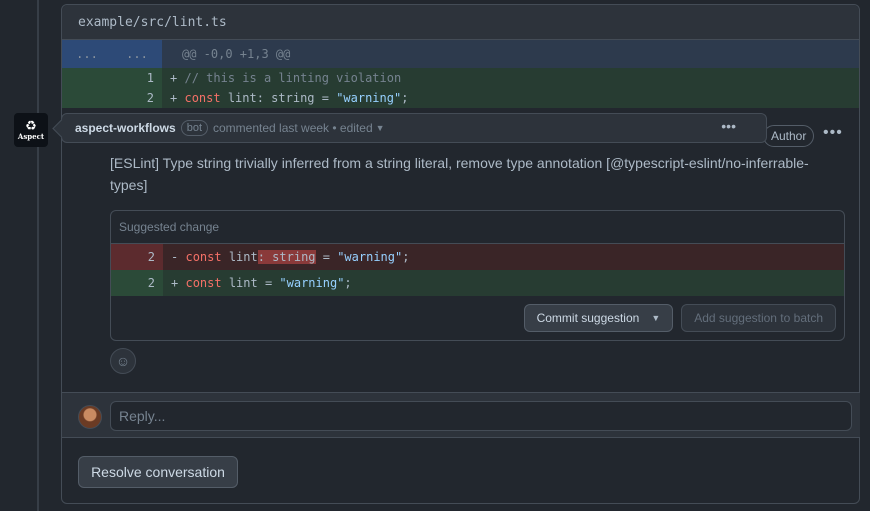 Image resolution: width=870 pixels, height=511 pixels. What do you see at coordinates (380, 128) in the screenshot?
I see `edited-dropdown-icon: ▼` at bounding box center [380, 128].